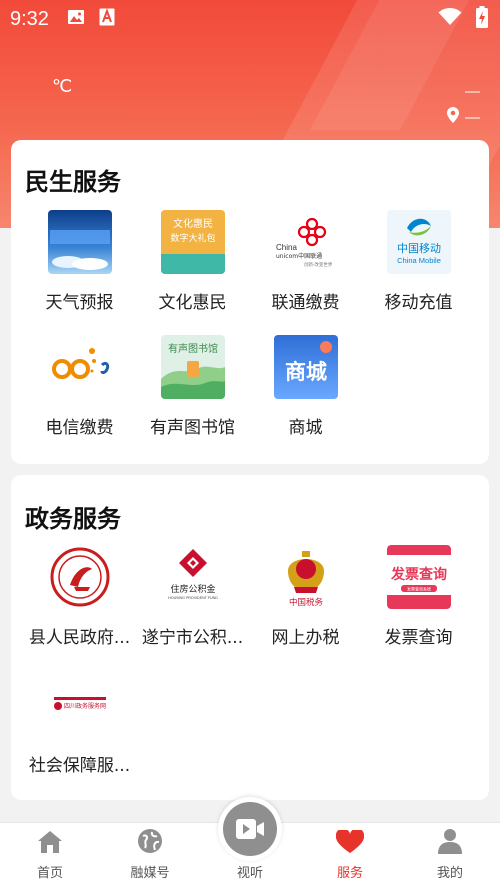  I want to click on mall-thumb-icon: 商城, so click(305, 367).